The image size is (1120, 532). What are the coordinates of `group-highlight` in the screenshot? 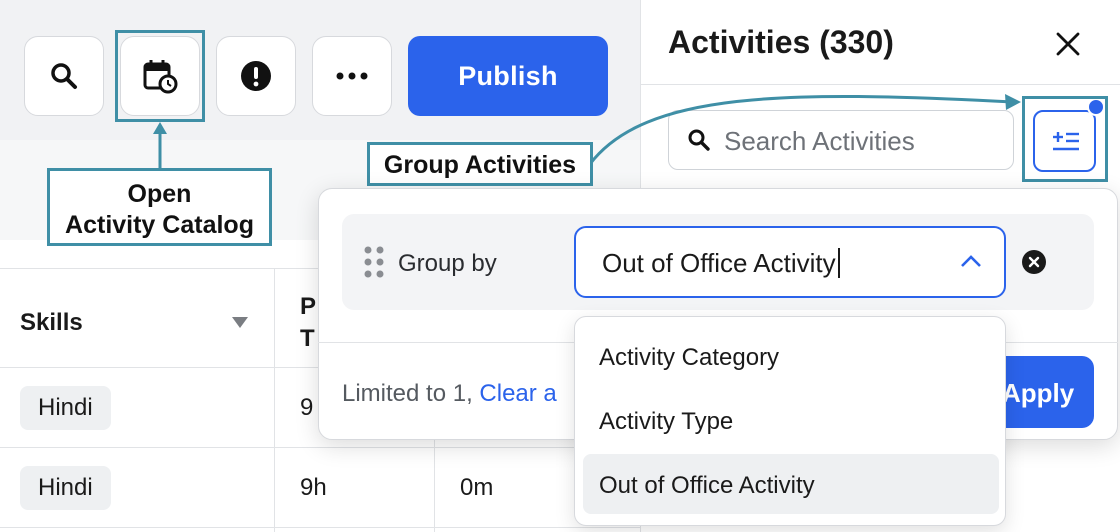 It's located at (1065, 139).